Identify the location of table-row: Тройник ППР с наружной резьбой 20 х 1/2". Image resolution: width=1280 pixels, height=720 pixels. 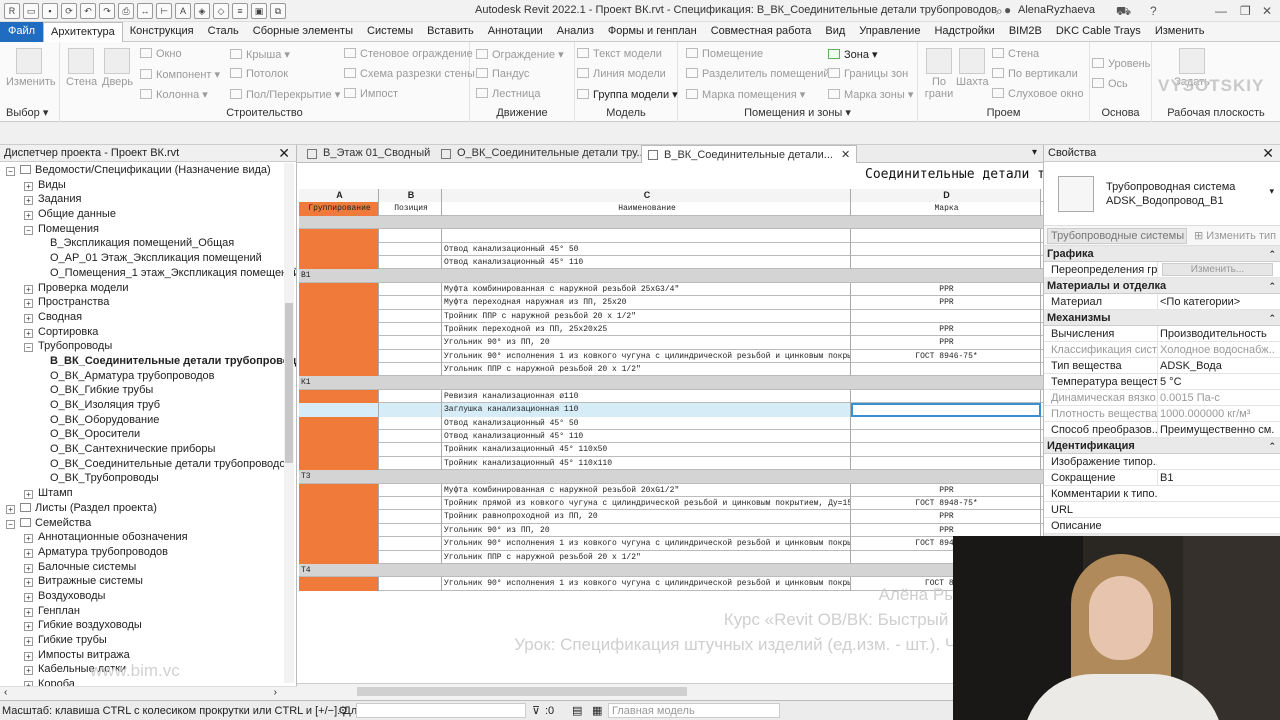
(671, 316).